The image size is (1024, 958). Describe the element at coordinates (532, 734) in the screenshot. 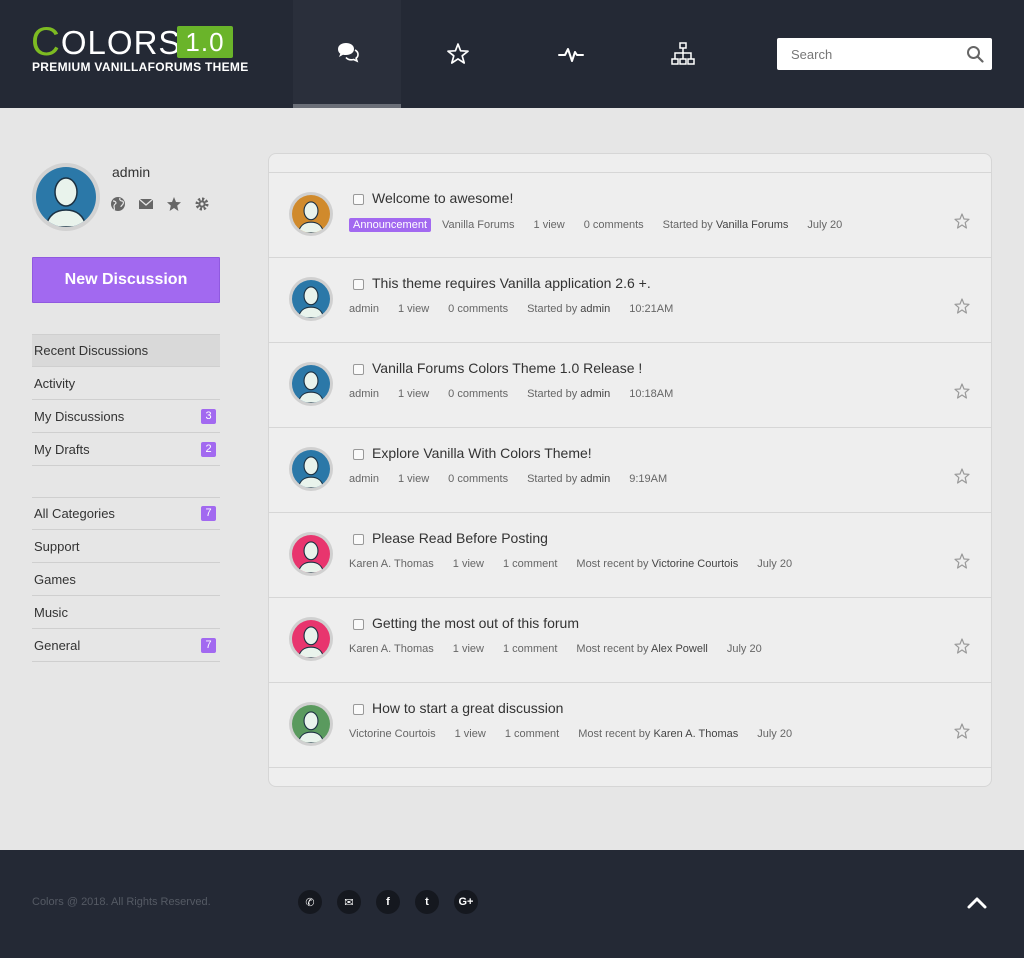

I see `comment-count: 1 comment` at that location.